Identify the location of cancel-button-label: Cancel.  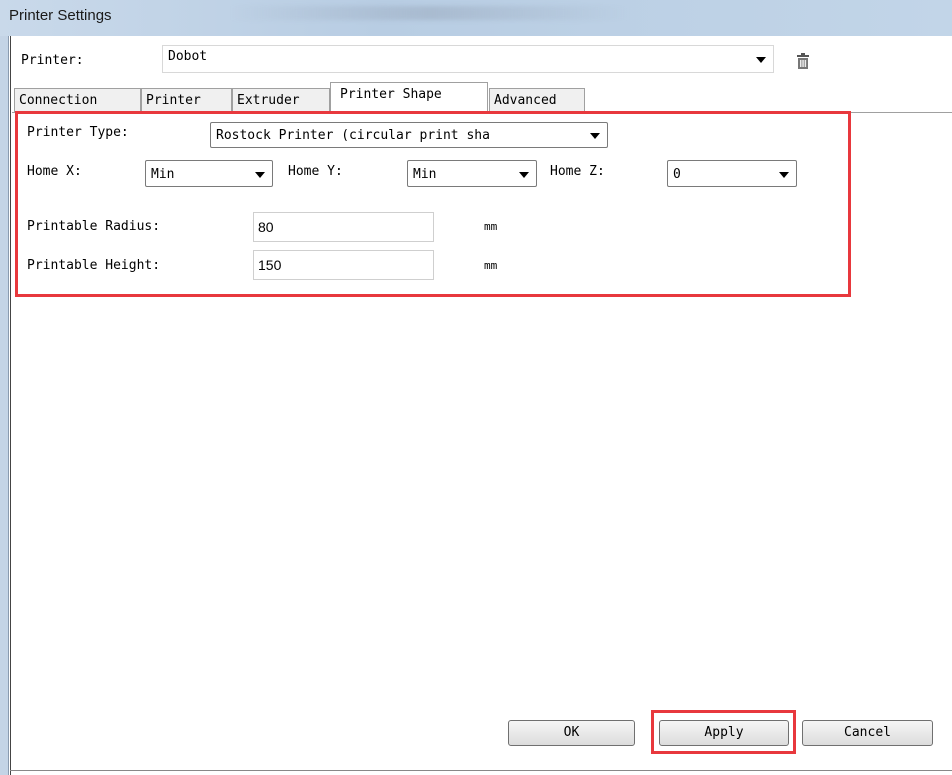
(867, 732).